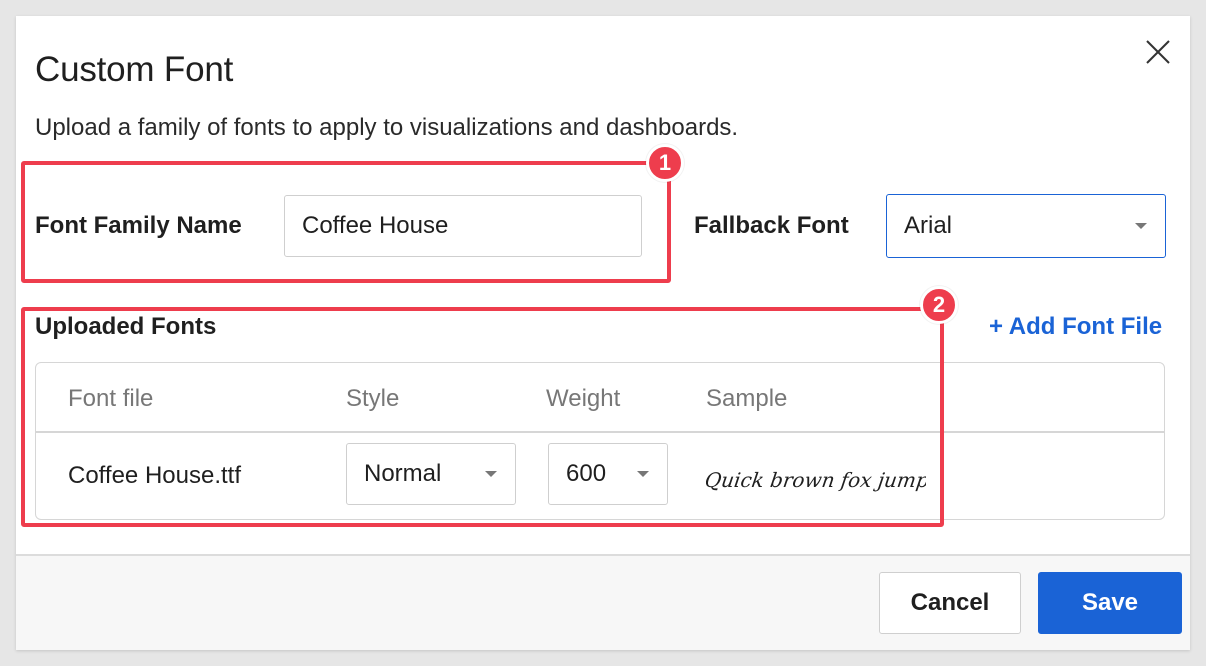 The image size is (1206, 666). Describe the element at coordinates (771, 225) in the screenshot. I see `fallback-font-label: Fallback Font` at that location.